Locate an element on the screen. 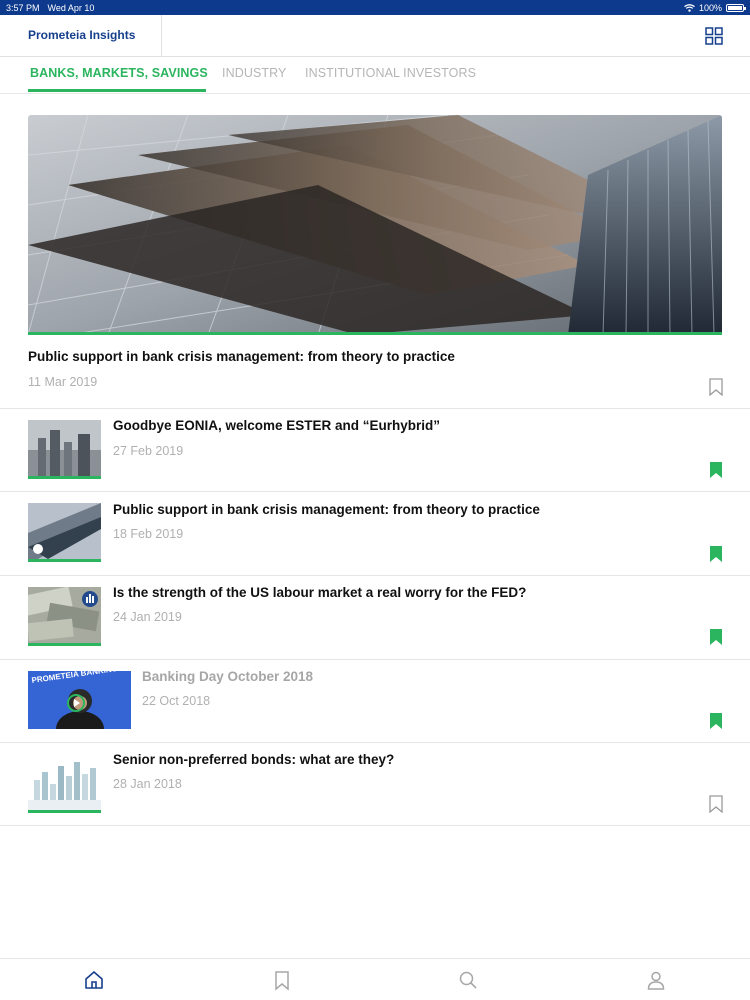  article-date: 22 Oct 2018 is located at coordinates (176, 701).